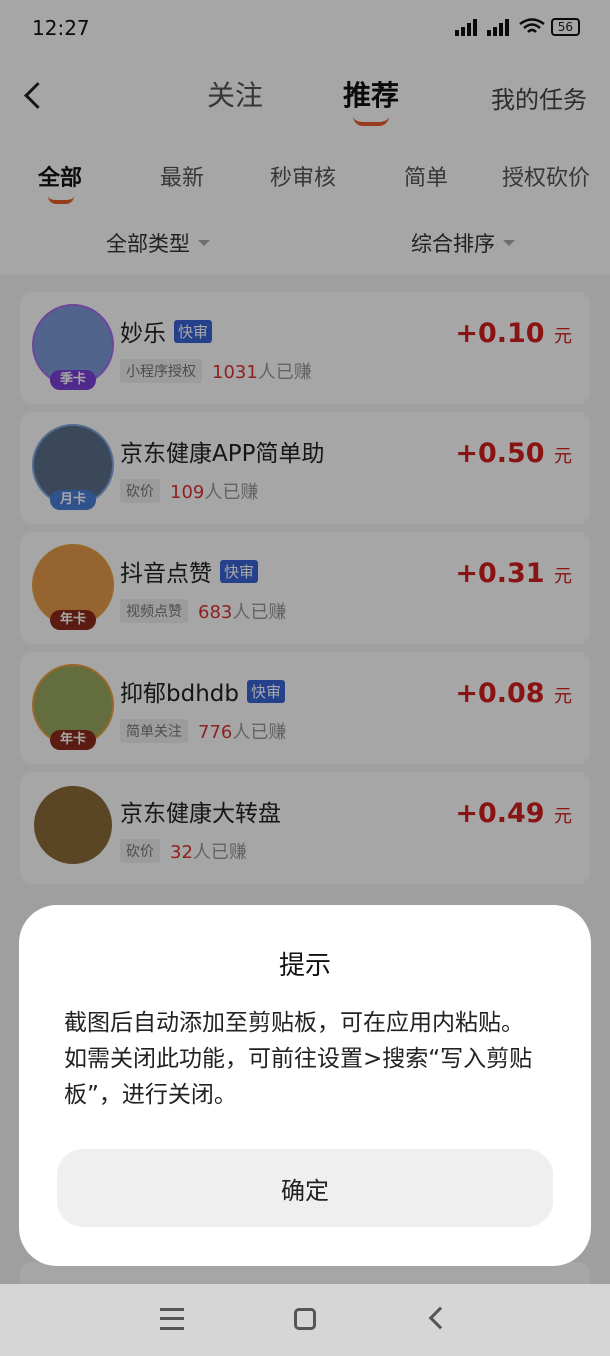 The height and width of the screenshot is (1356, 610). What do you see at coordinates (304, 966) in the screenshot?
I see `dialog-title: 提示` at bounding box center [304, 966].